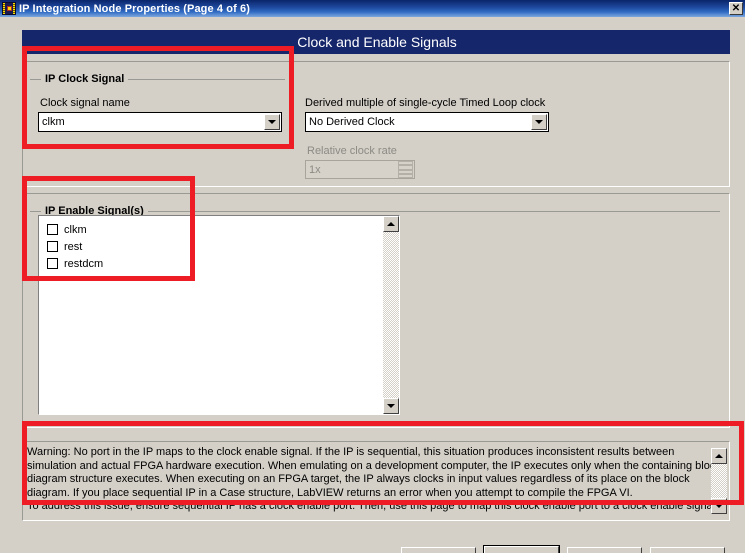 This screenshot has width=745, height=553. What do you see at coordinates (73, 246) in the screenshot?
I see `list-item-label: rest` at bounding box center [73, 246].